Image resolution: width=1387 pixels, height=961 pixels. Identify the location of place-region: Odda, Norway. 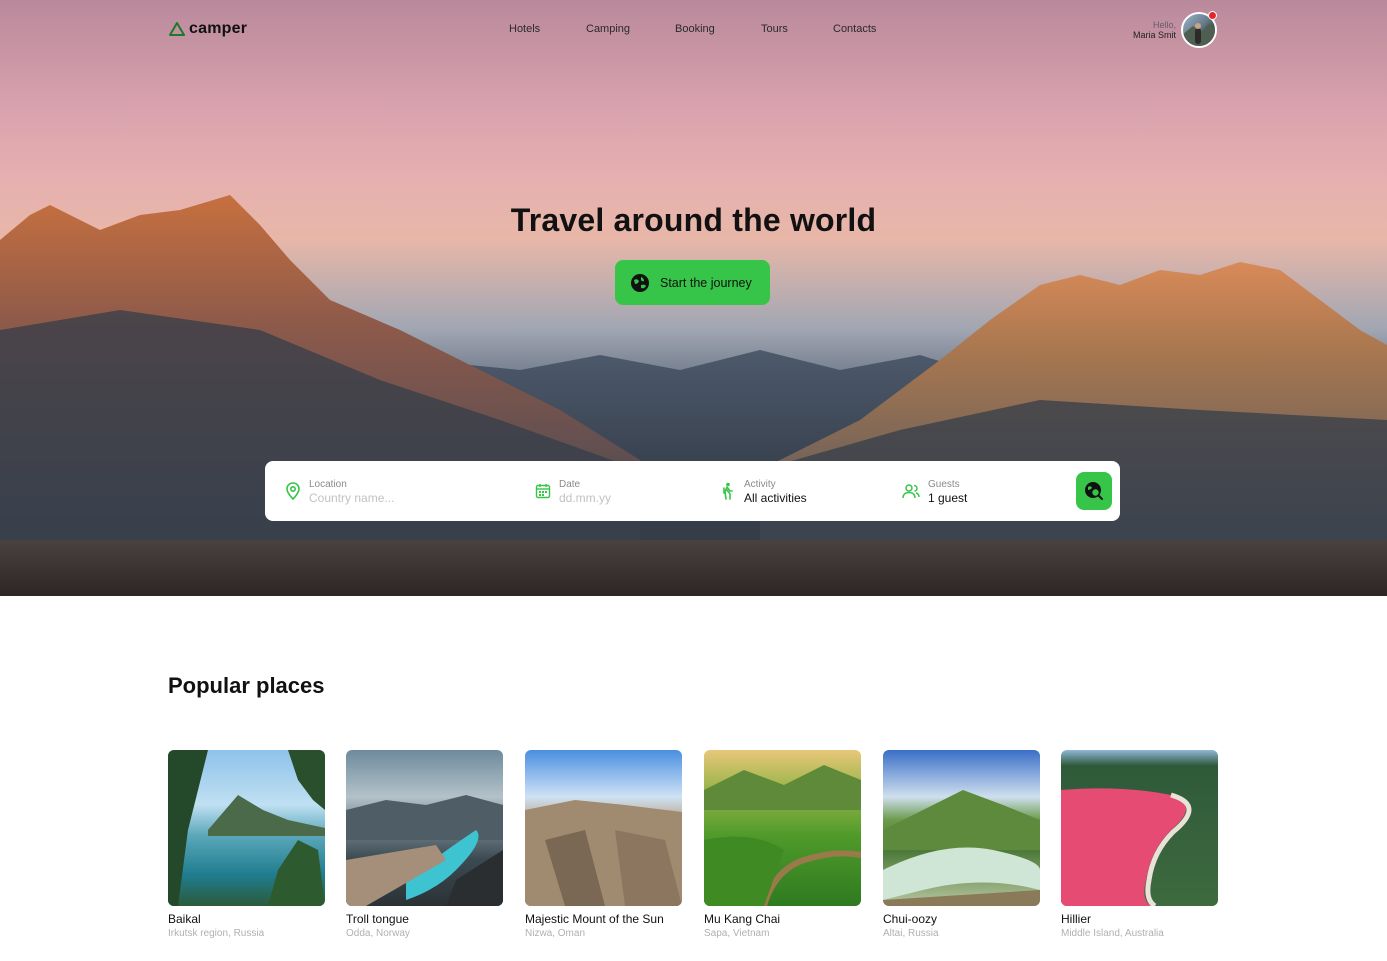
(378, 933).